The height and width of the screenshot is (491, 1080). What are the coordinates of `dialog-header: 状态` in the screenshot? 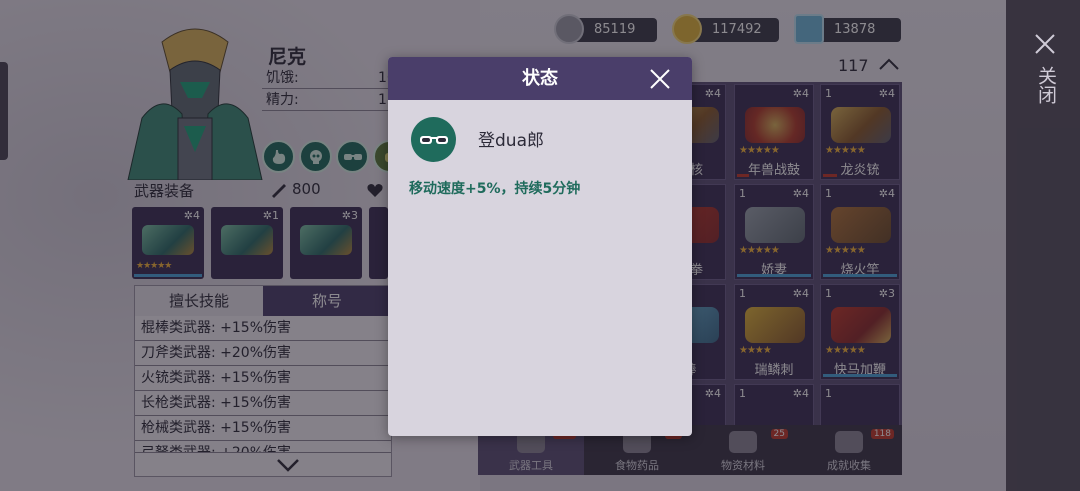 It's located at (540, 78).